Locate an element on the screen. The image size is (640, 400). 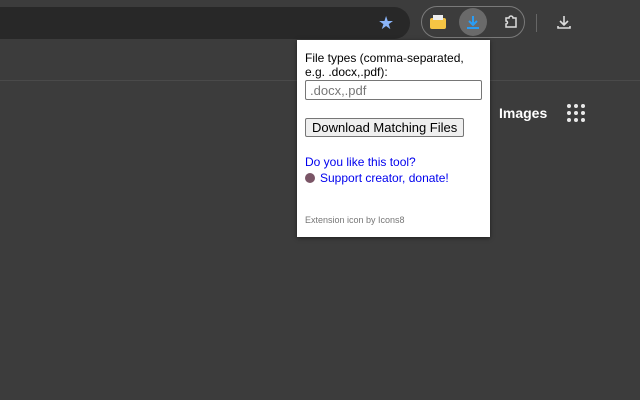
download-matching-files-button: Download Matching Files is located at coordinates (385, 127).